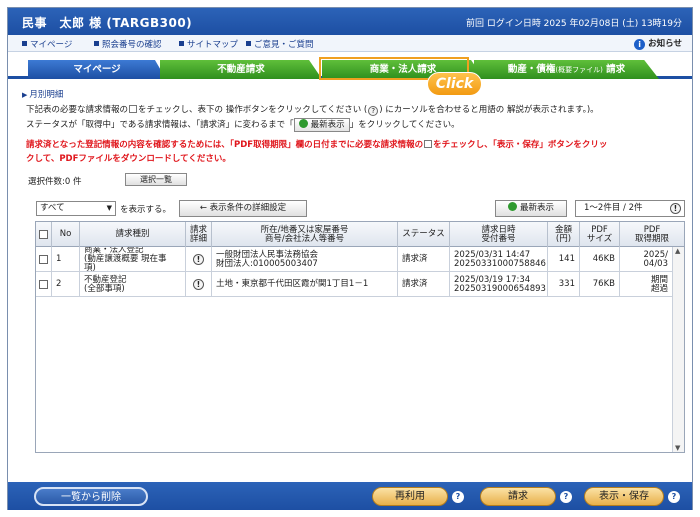 The image size is (700, 517). I want to click on action-bar: 一覧から削除 再利用 ? 請求 ? 表示・保存 ?, so click(350, 496).